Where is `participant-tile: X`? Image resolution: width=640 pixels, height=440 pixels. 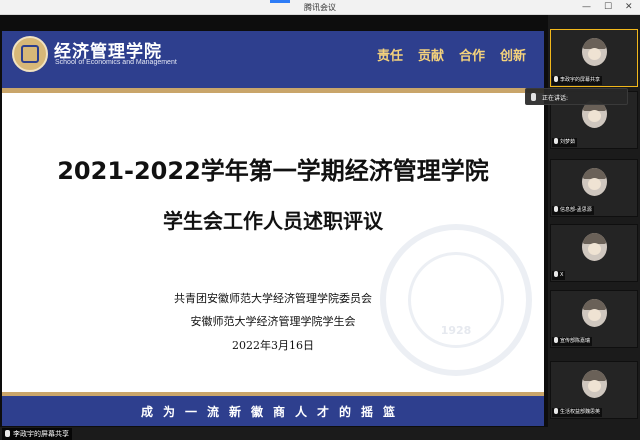
participant-tile: X is located at coordinates (594, 253).